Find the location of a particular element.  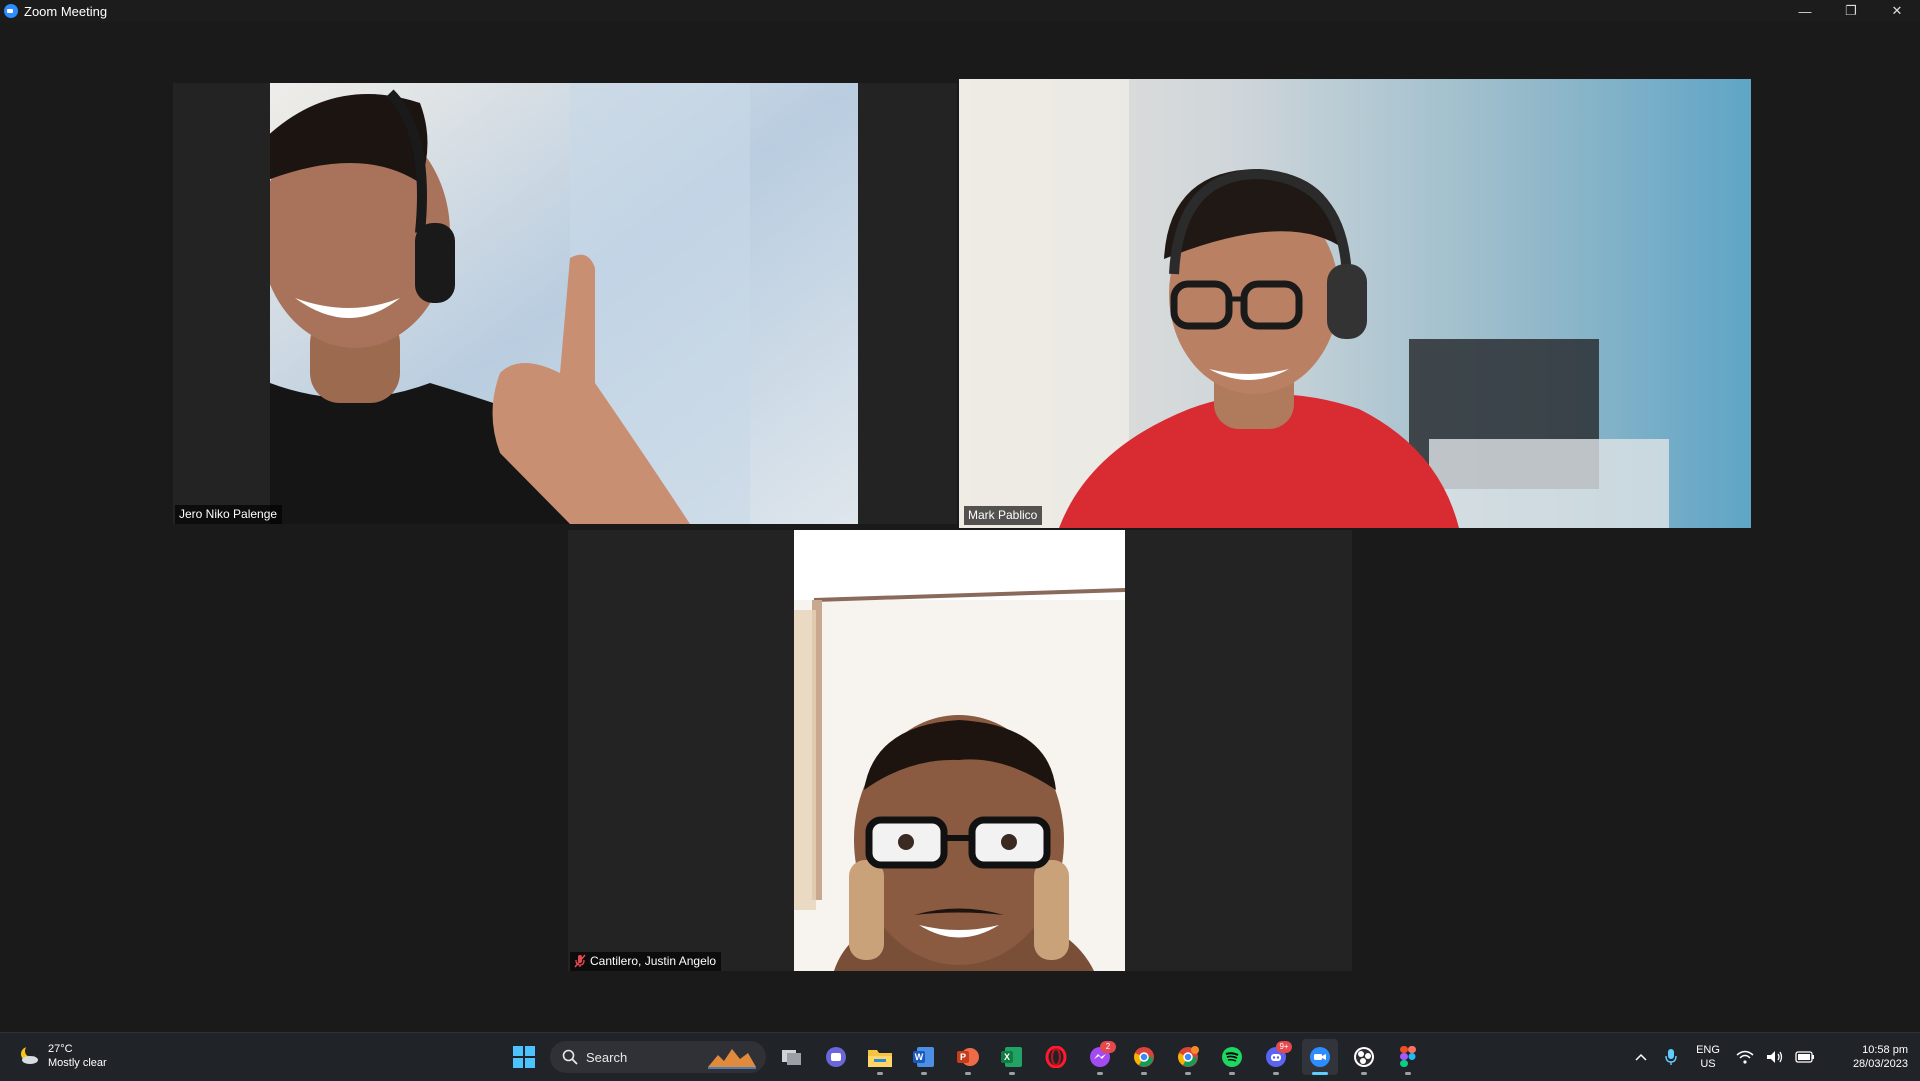

svg-text: W is located at coordinates (919, 1057).